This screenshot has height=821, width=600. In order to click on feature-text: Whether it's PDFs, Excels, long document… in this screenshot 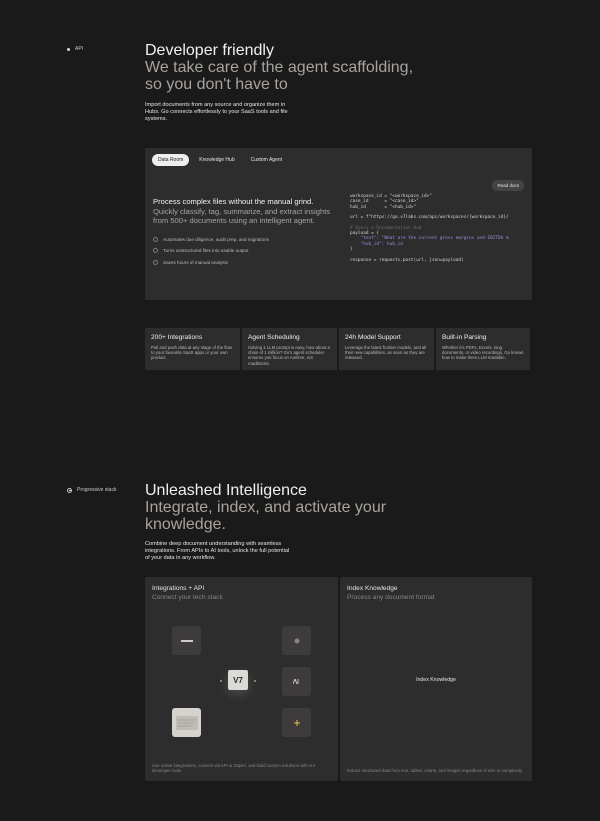, I will do `click(483, 353)`.